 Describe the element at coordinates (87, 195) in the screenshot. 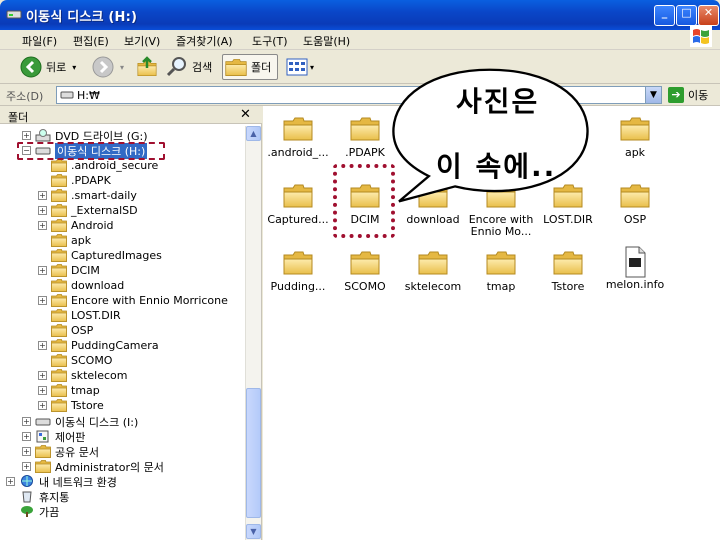

I see `tree-item-smart-daily: + .smart-daily` at that location.